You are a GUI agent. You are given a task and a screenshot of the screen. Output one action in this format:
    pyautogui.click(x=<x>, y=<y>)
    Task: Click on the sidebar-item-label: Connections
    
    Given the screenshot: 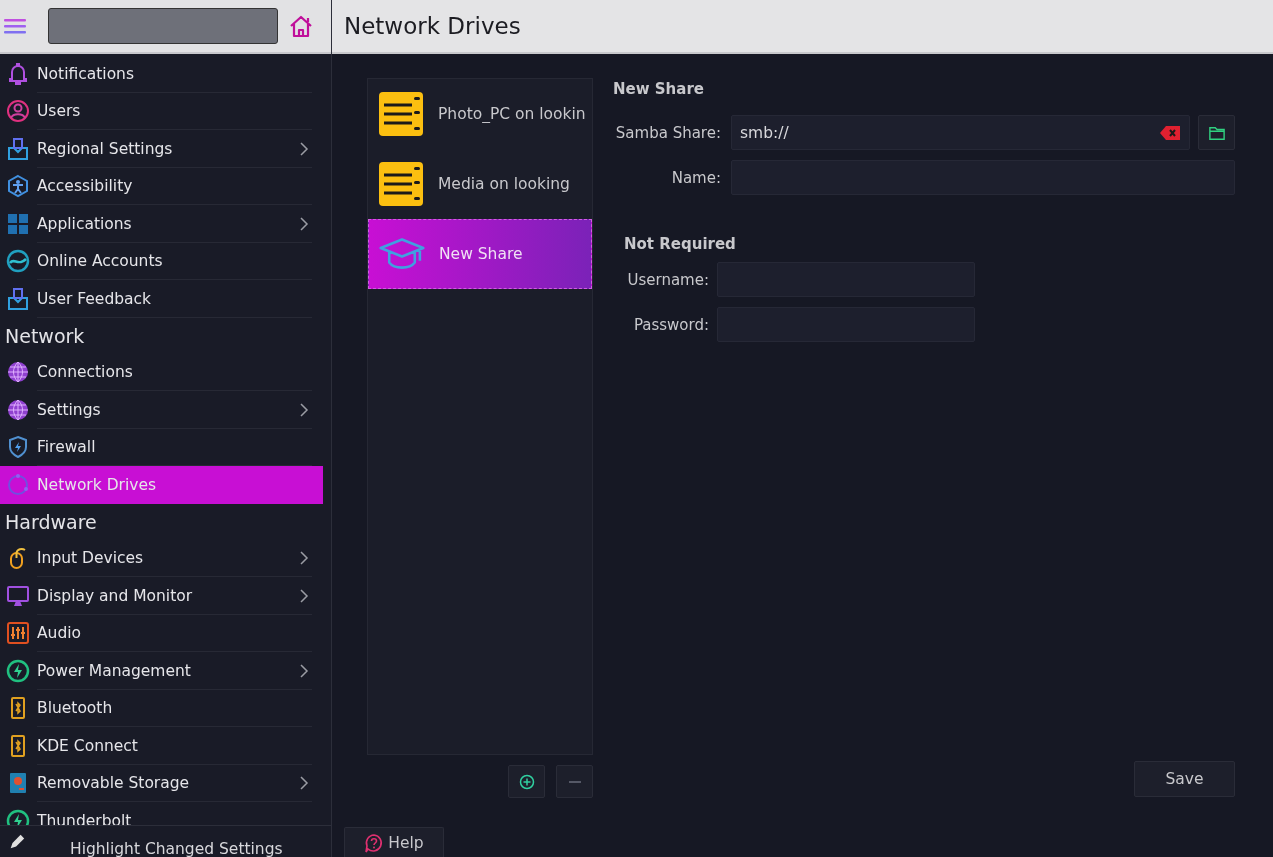 What is the action you would take?
    pyautogui.click(x=85, y=372)
    